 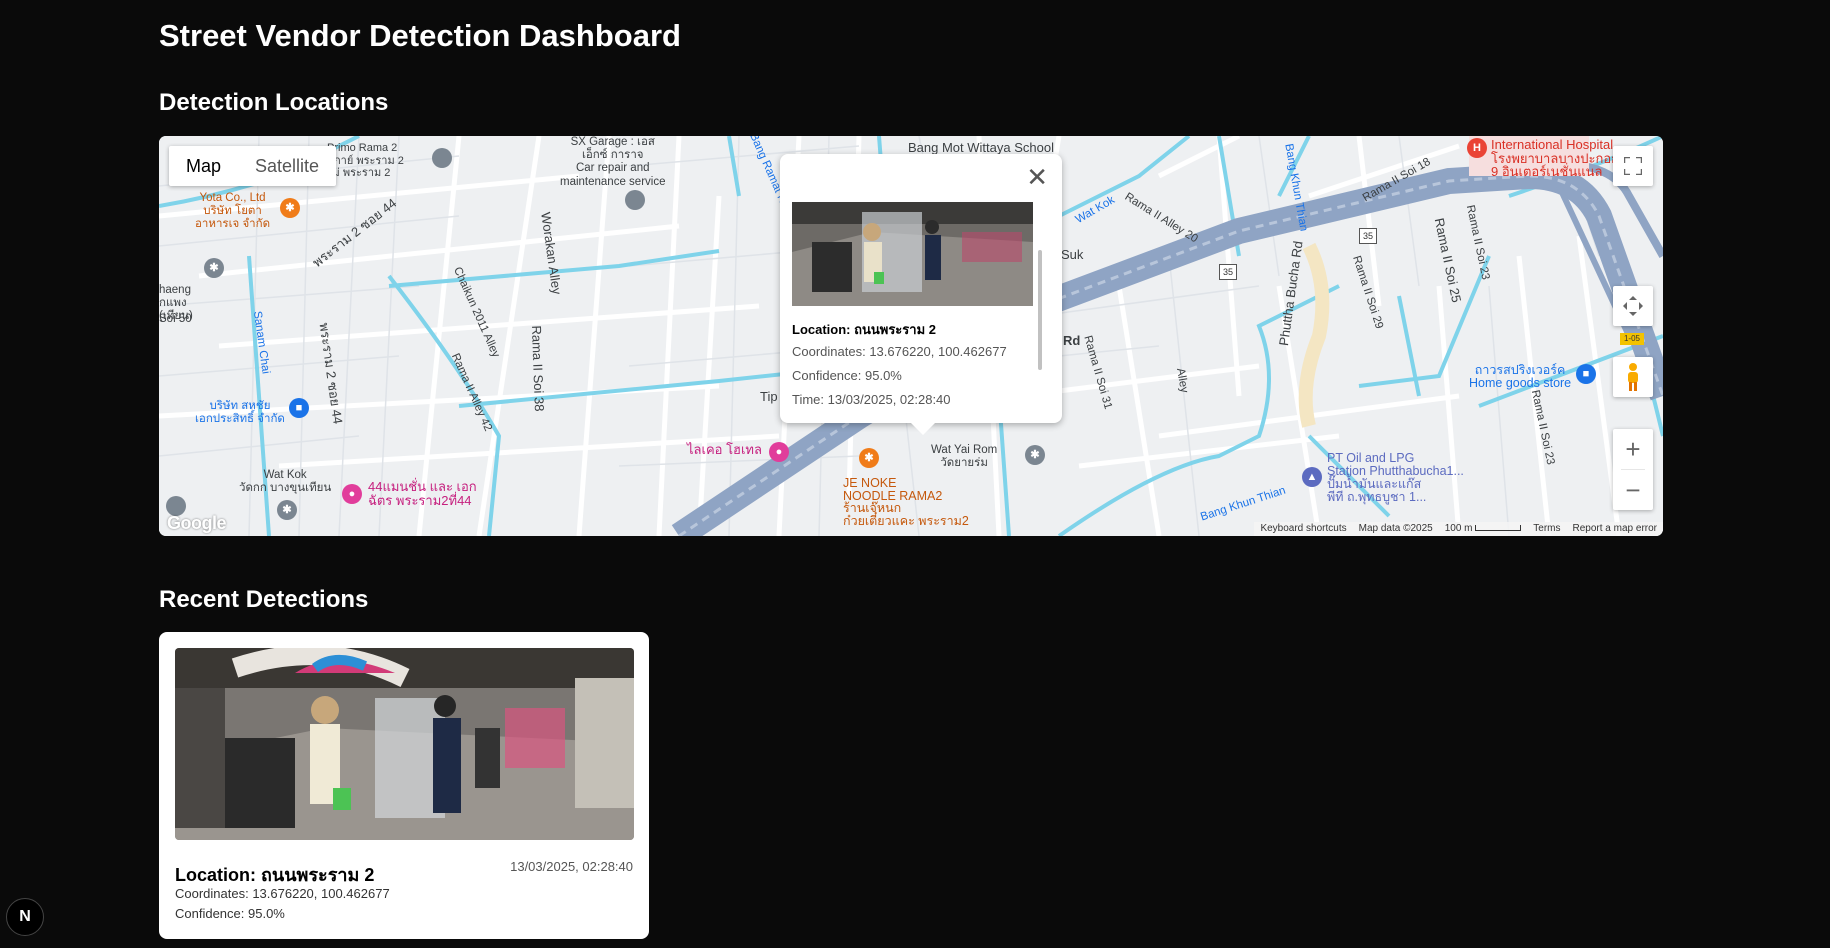 I want to click on terms-link: Terms, so click(x=1546, y=529).